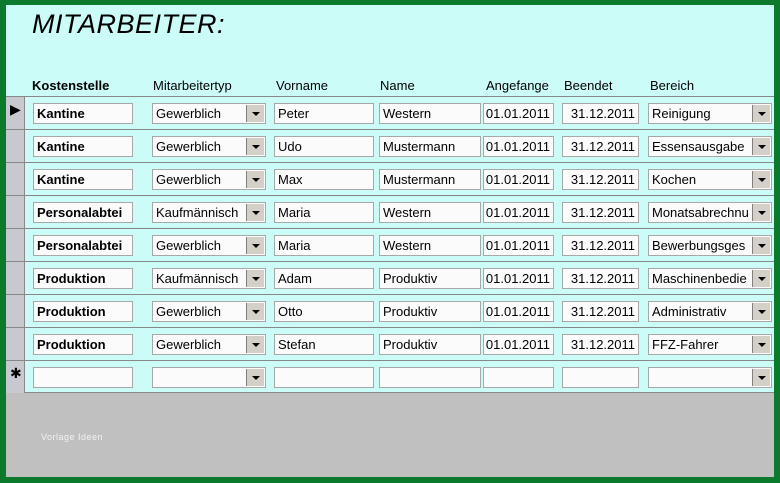 This screenshot has height=483, width=780. Describe the element at coordinates (430, 377) in the screenshot. I see `name-field` at that location.